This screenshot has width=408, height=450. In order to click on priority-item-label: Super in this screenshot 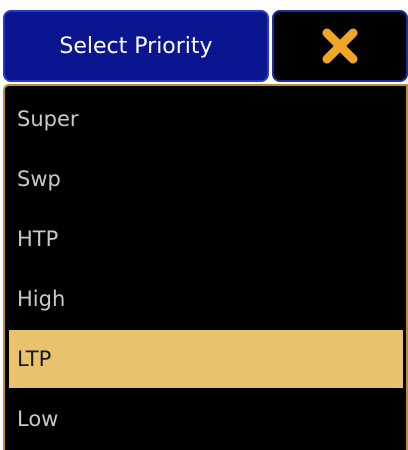, I will do `click(48, 119)`.